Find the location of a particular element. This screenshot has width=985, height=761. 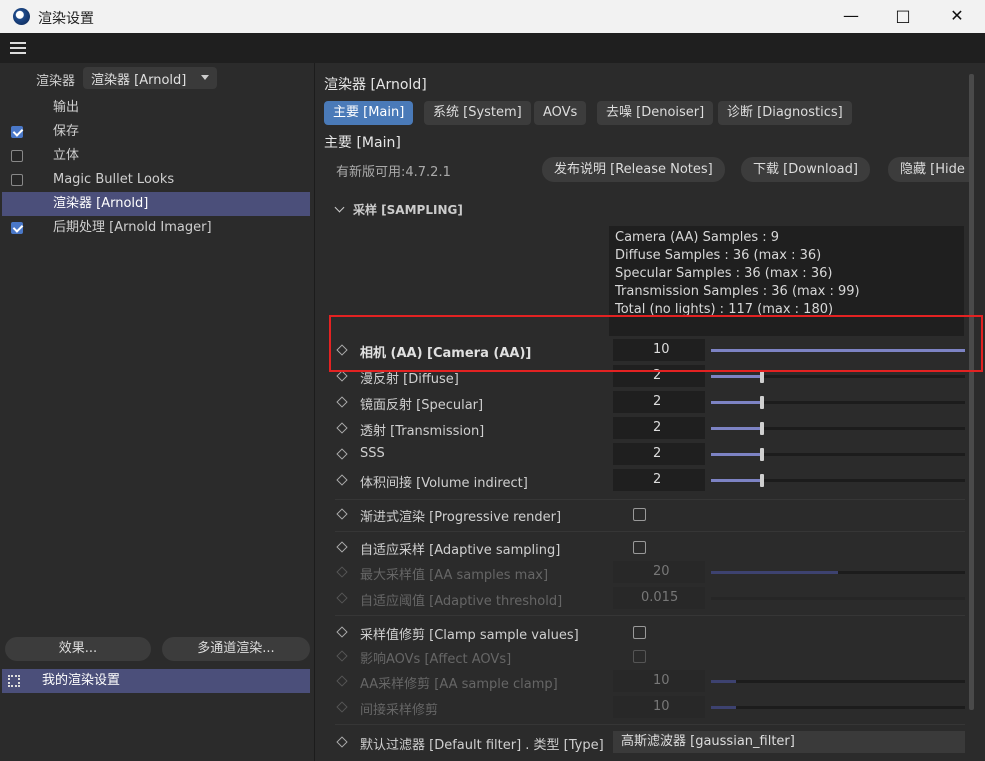

minimize-icon: — is located at coordinates (851, 16).